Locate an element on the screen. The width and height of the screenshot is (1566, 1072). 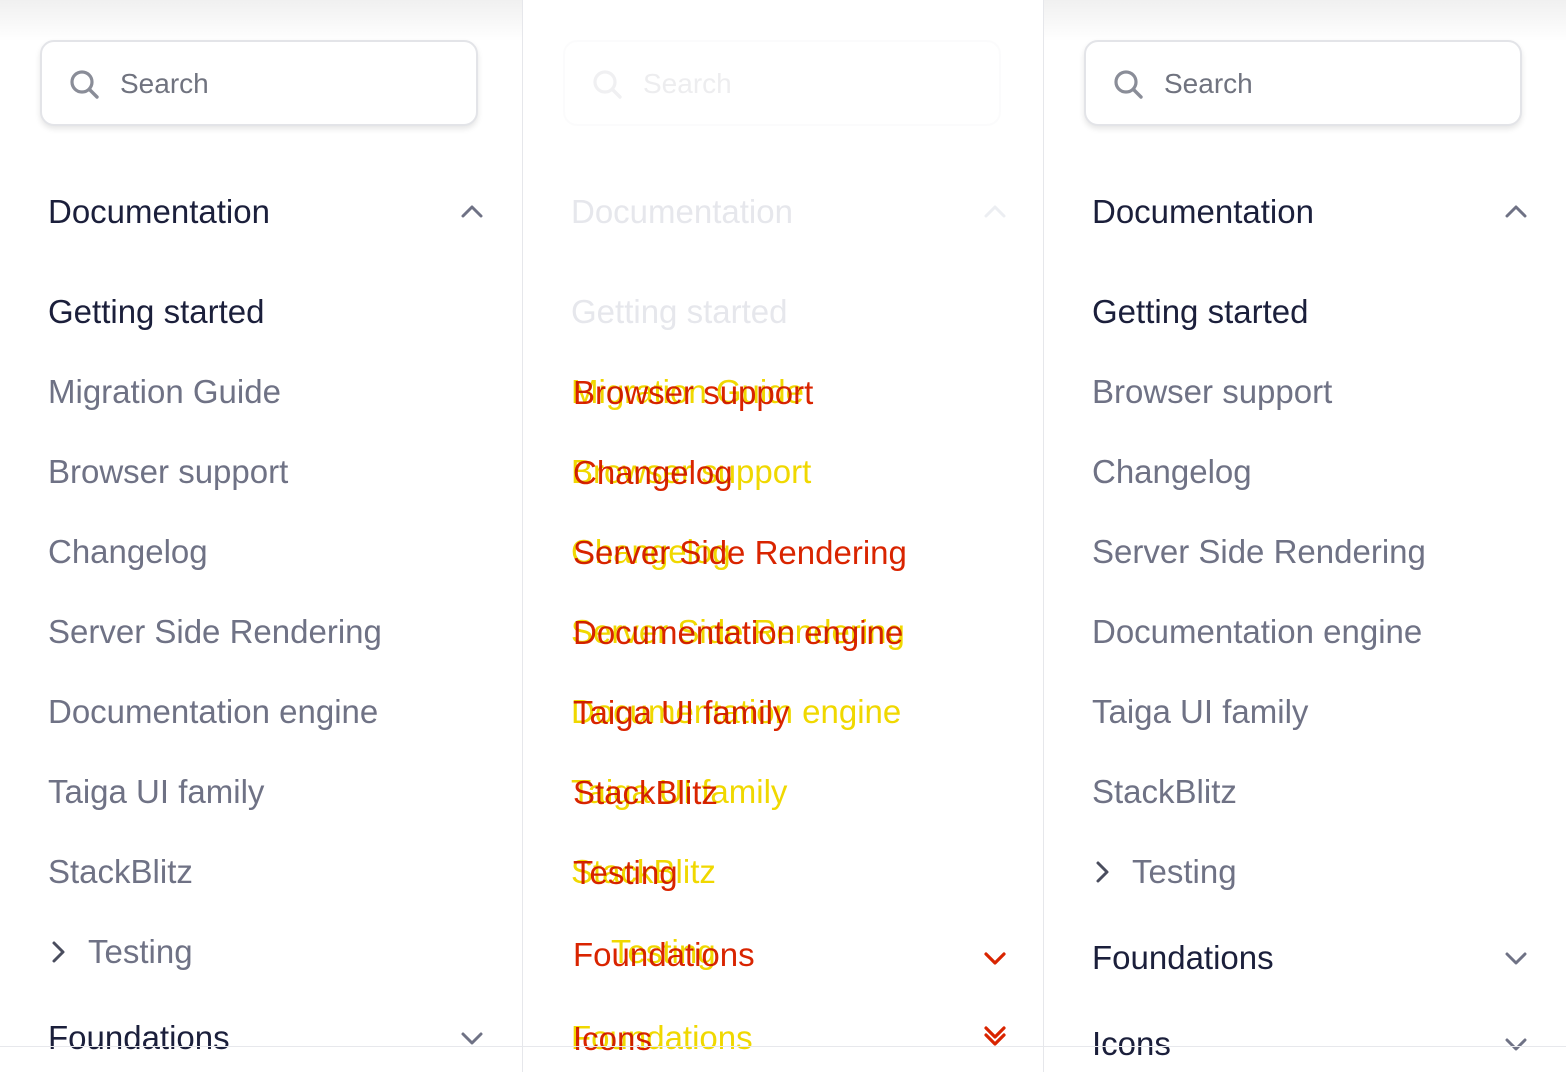
diff-text-after: Changelog is located at coordinates (653, 472).